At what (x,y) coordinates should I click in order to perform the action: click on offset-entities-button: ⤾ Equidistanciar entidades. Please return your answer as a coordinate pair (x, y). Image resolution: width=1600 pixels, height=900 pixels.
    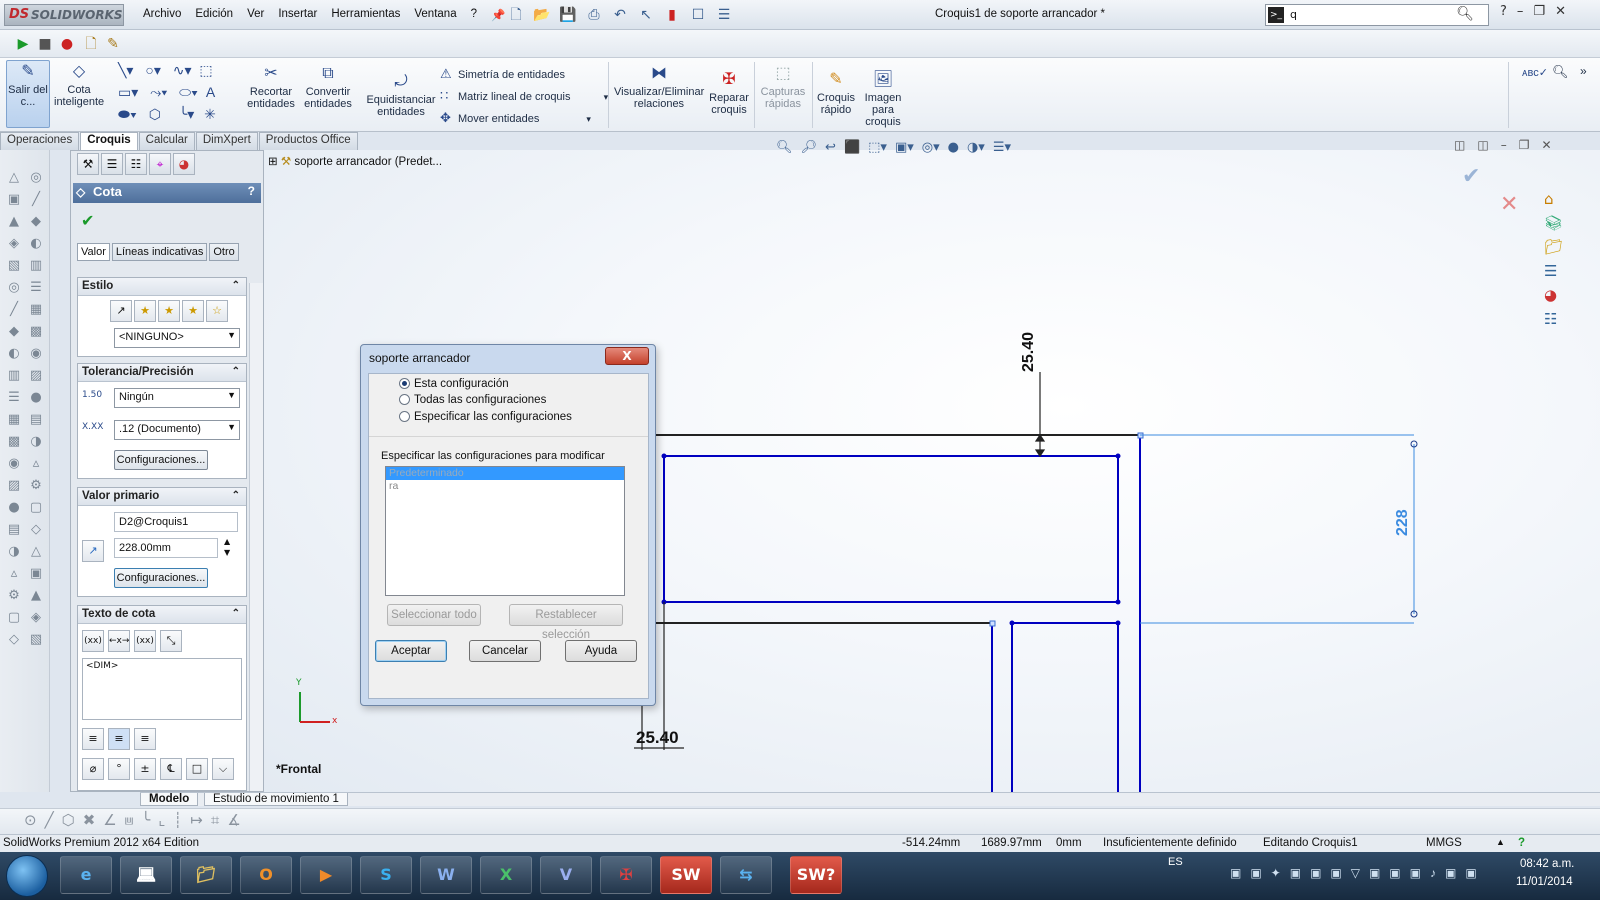
    Looking at the image, I should click on (401, 95).